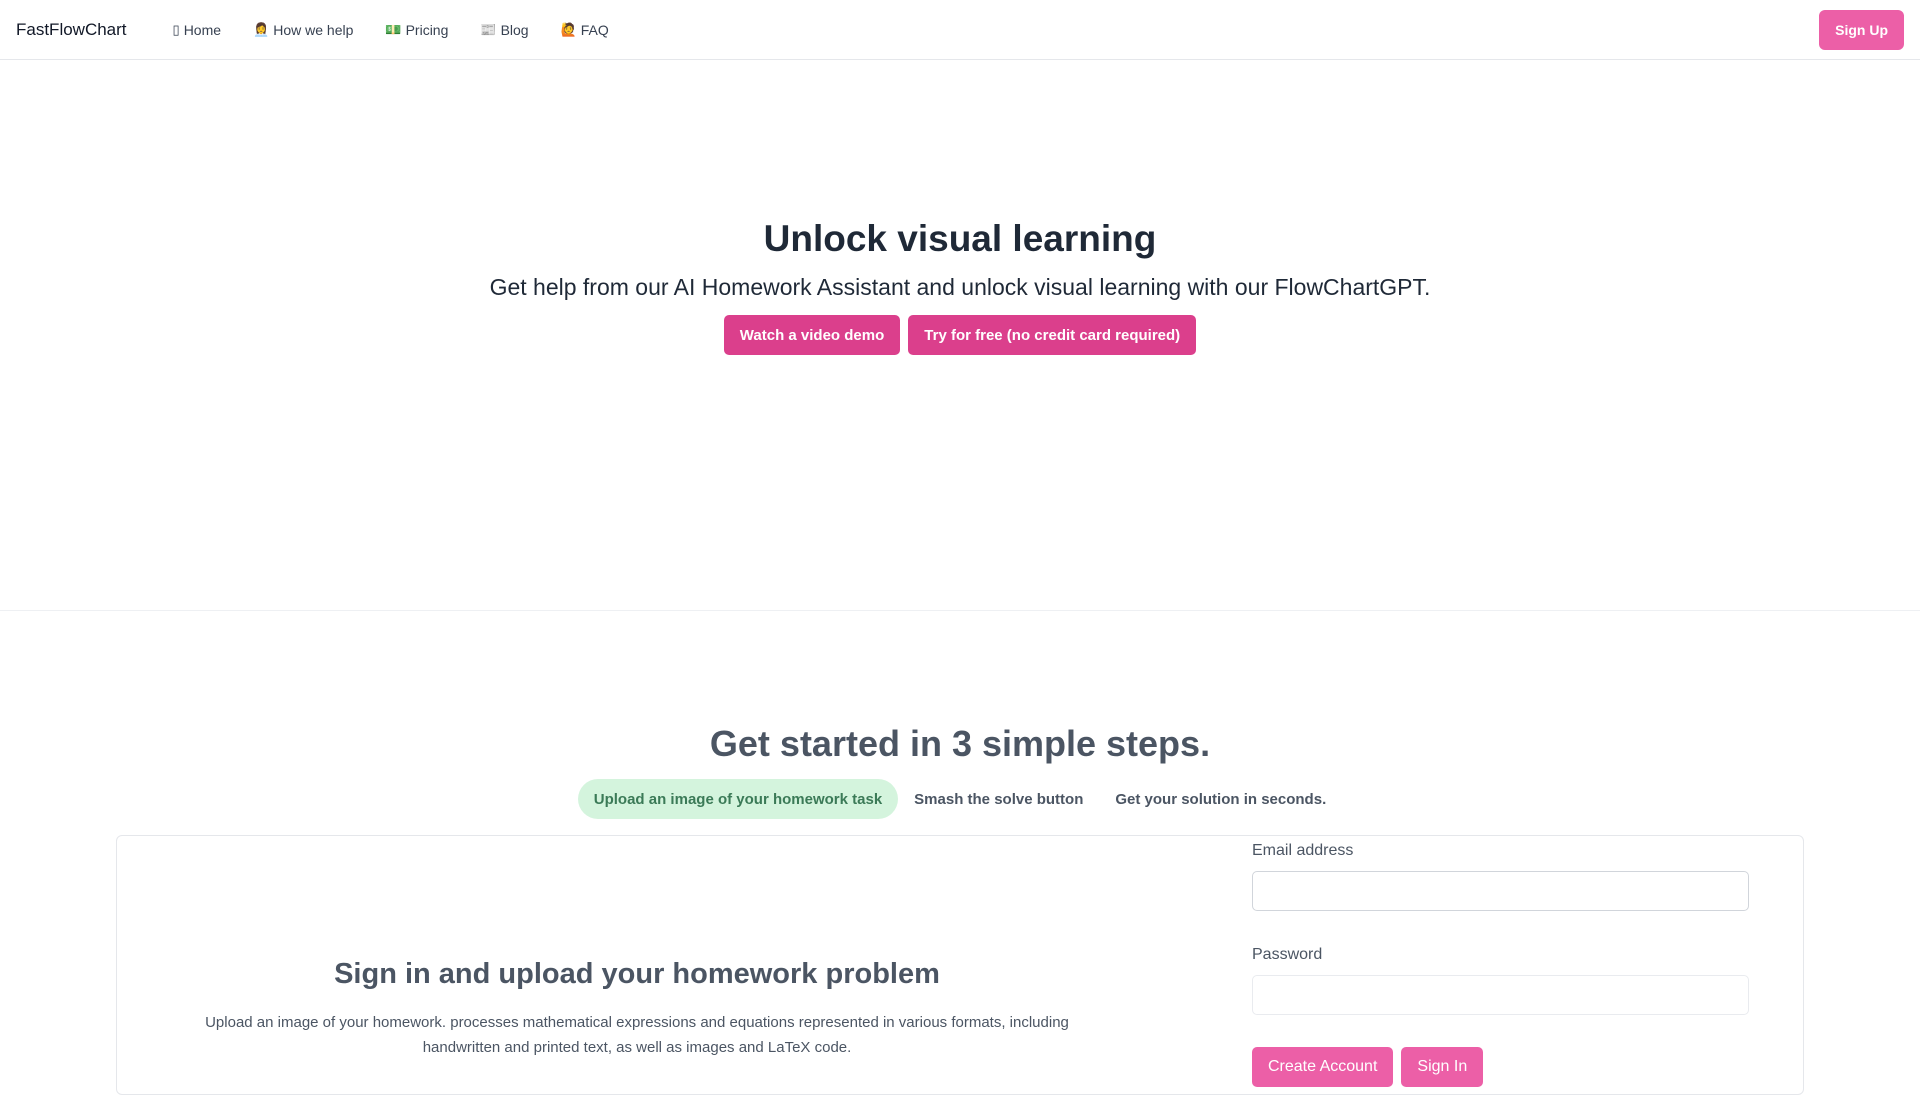 The image size is (1920, 1095). I want to click on steps-title: Get started in 3 simple steps., so click(960, 743).